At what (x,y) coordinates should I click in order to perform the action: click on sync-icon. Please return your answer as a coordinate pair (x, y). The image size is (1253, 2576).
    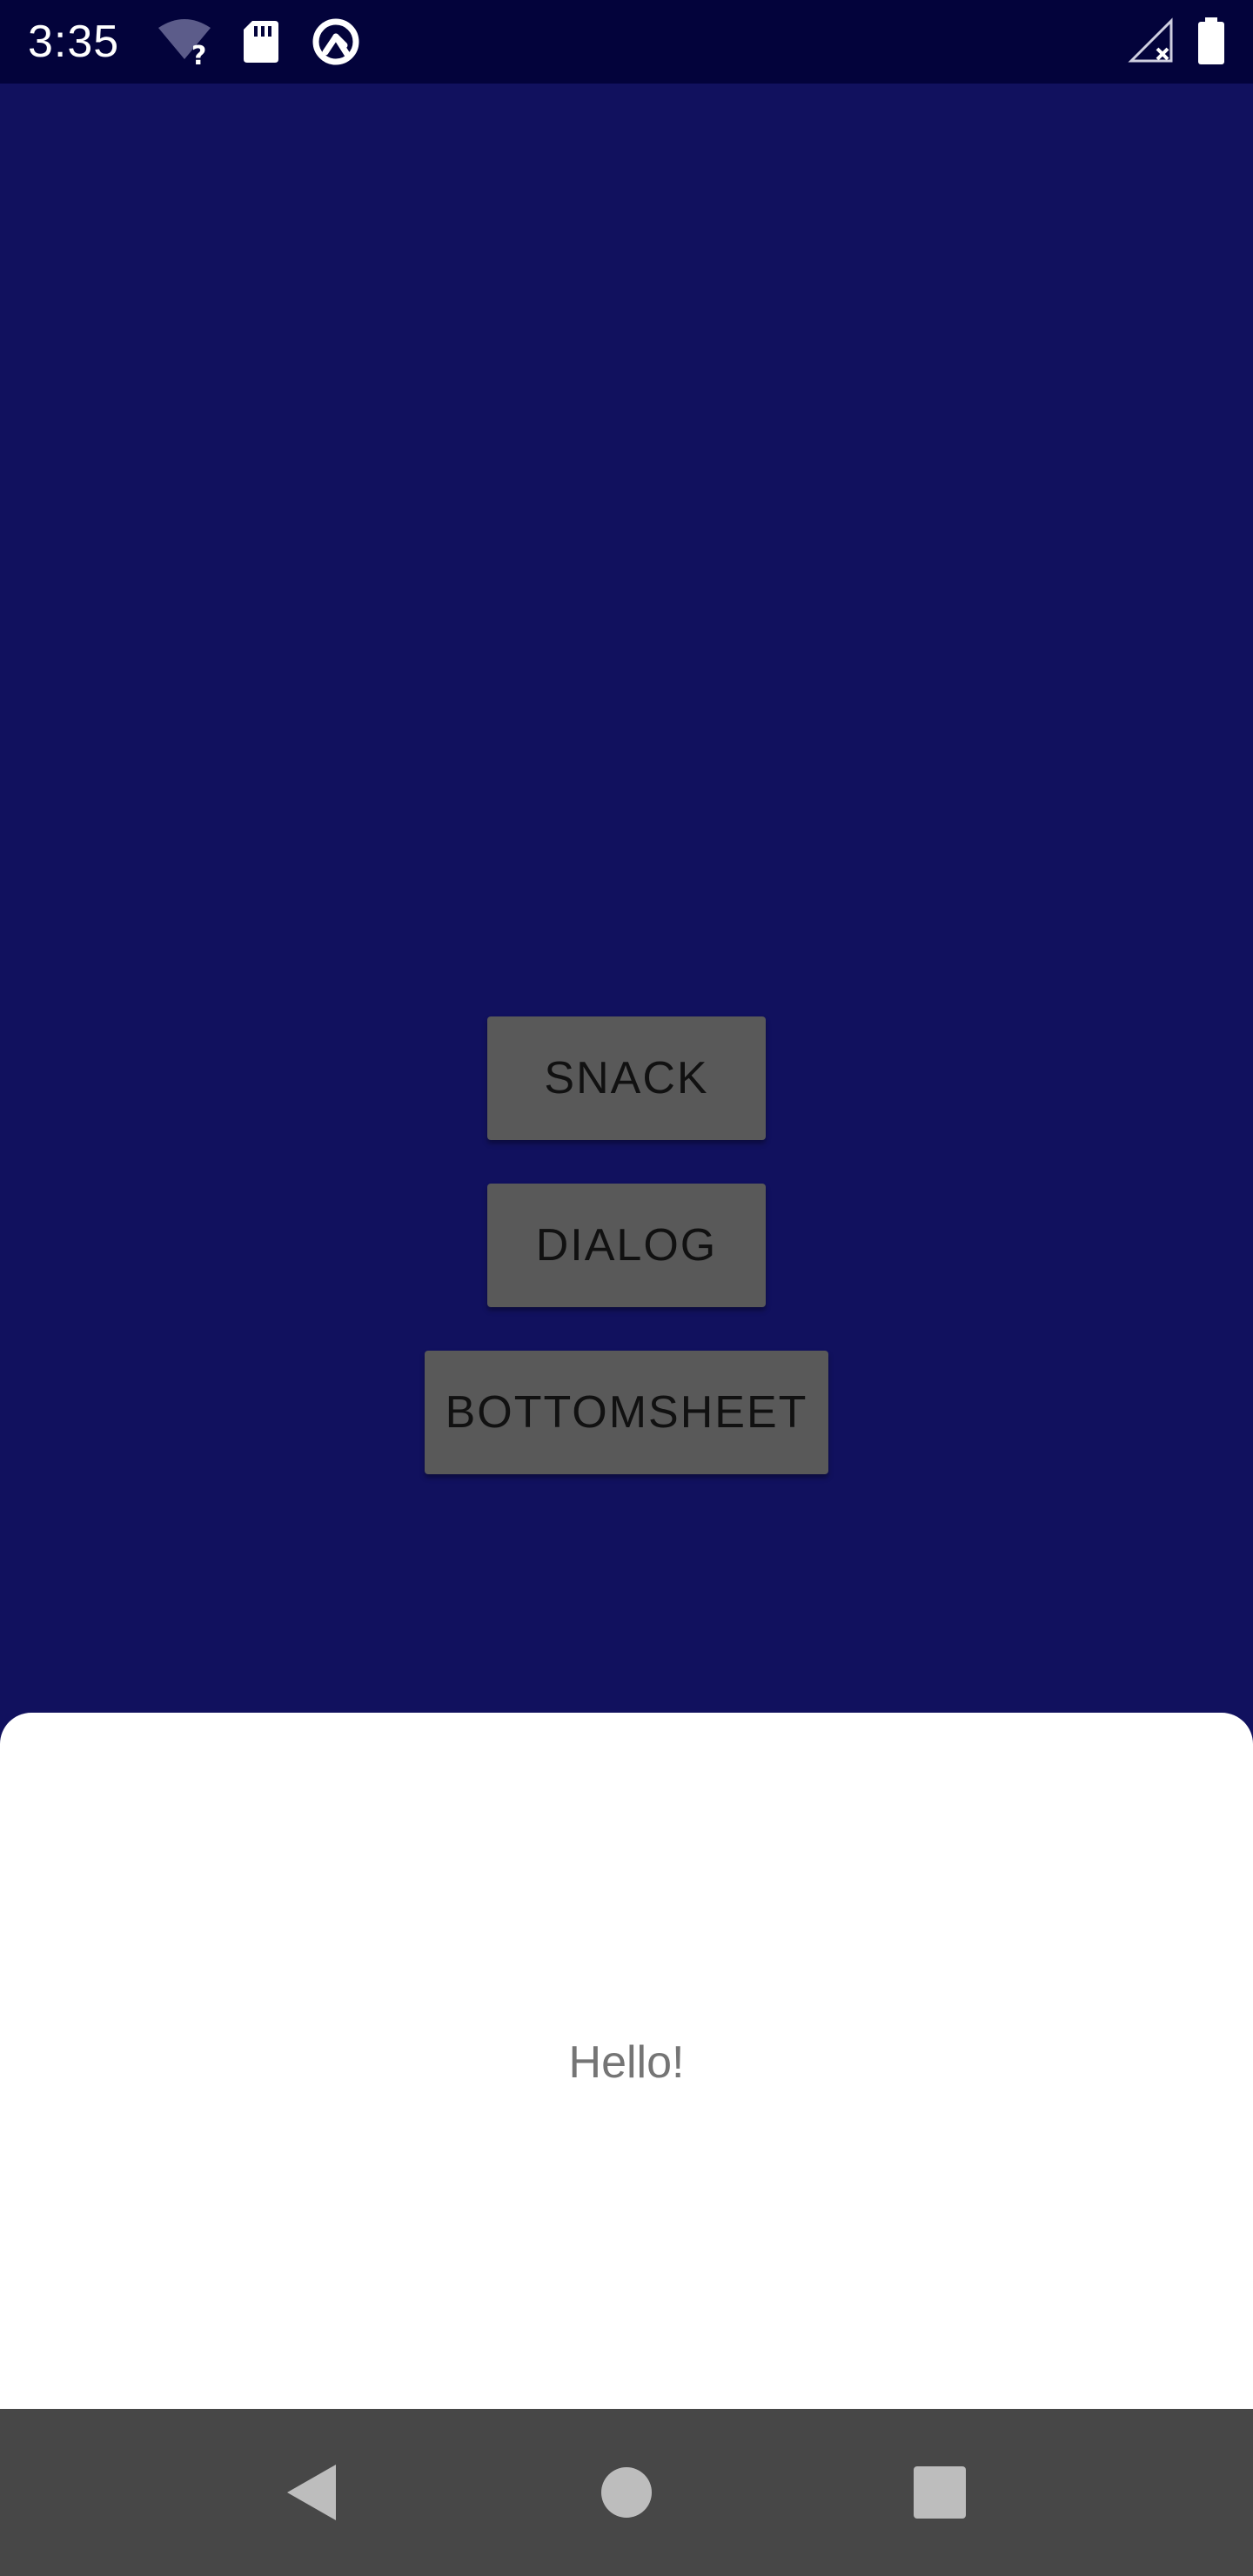
    Looking at the image, I should click on (336, 42).